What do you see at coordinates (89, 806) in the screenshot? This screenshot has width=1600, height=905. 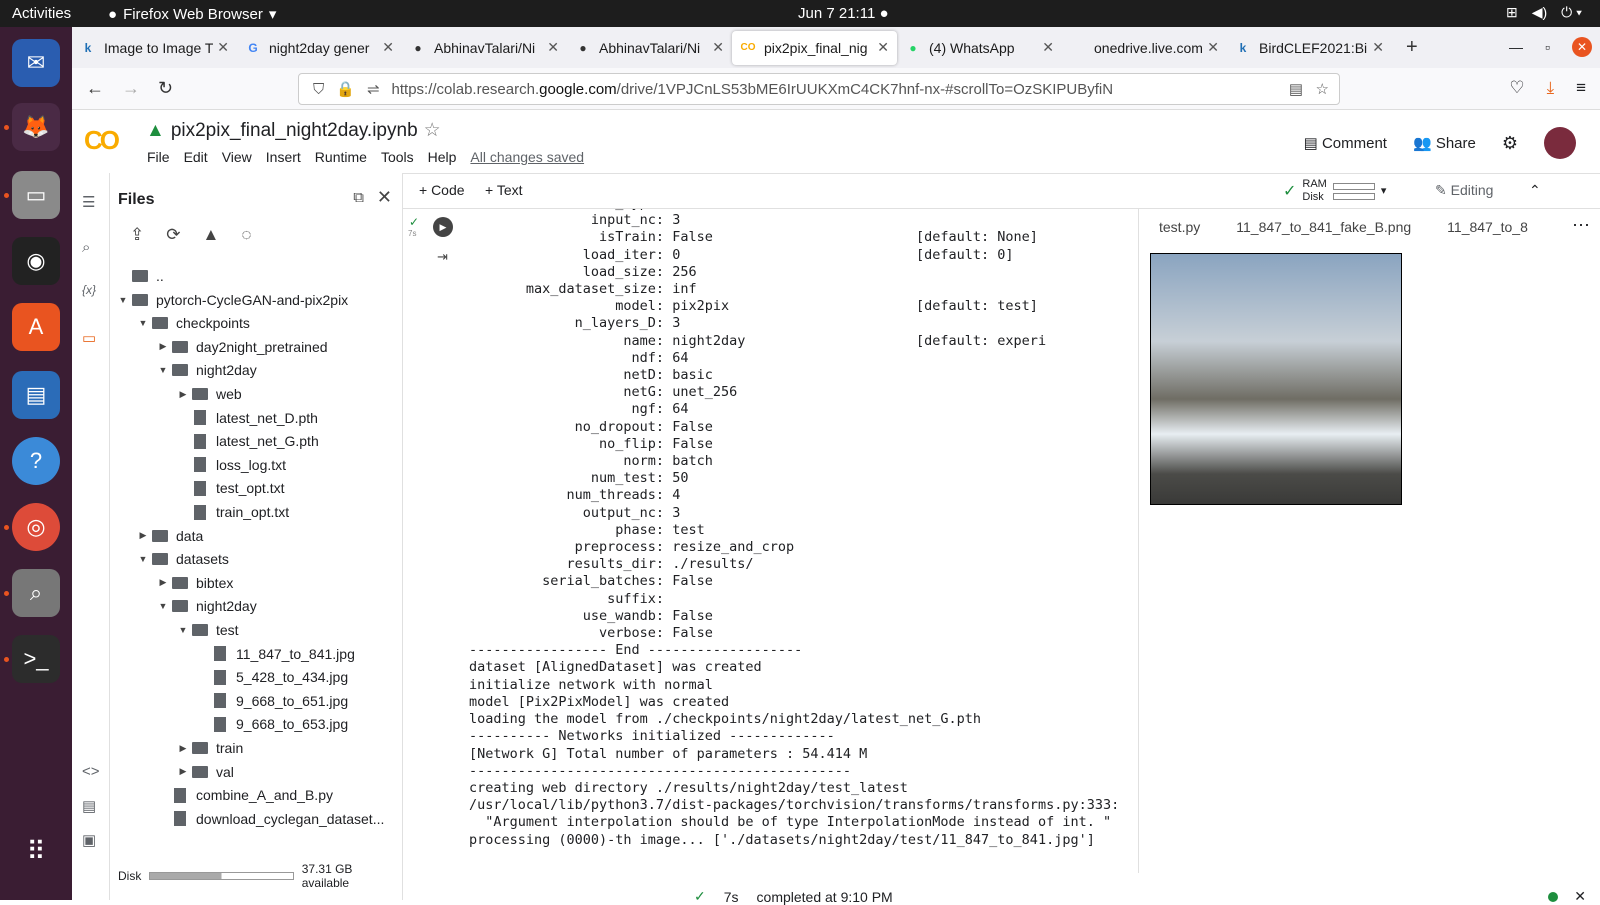 I see `command-palette-icon: ▤` at bounding box center [89, 806].